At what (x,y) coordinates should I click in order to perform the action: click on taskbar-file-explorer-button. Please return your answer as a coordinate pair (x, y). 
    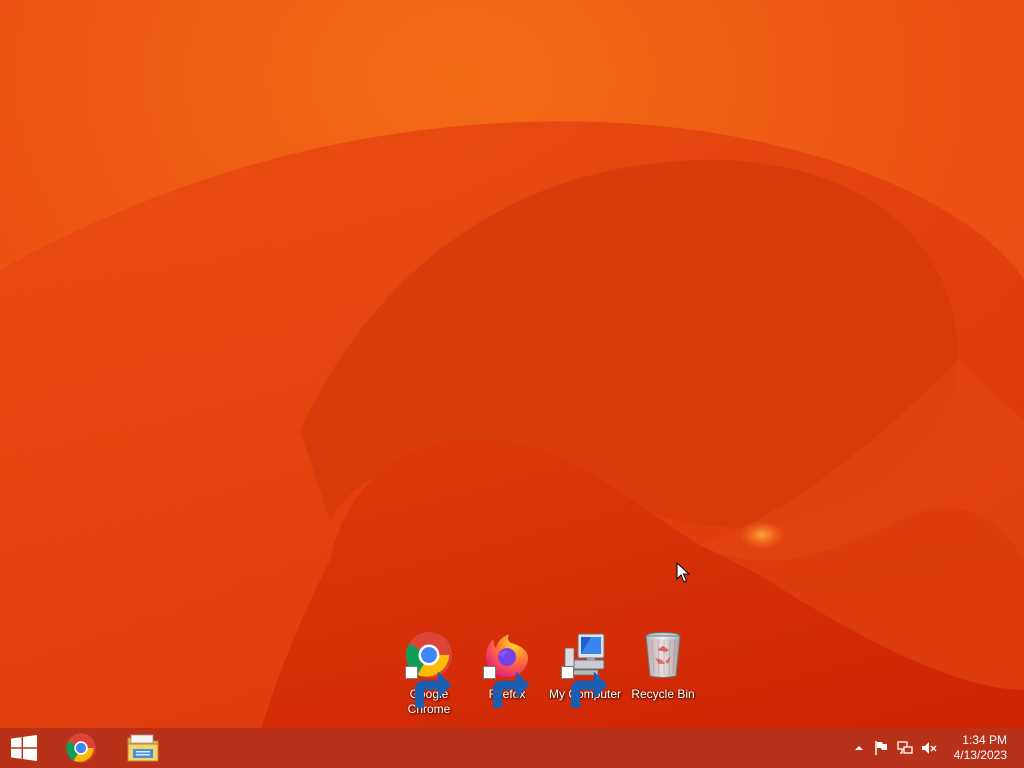
    Looking at the image, I should click on (143, 748).